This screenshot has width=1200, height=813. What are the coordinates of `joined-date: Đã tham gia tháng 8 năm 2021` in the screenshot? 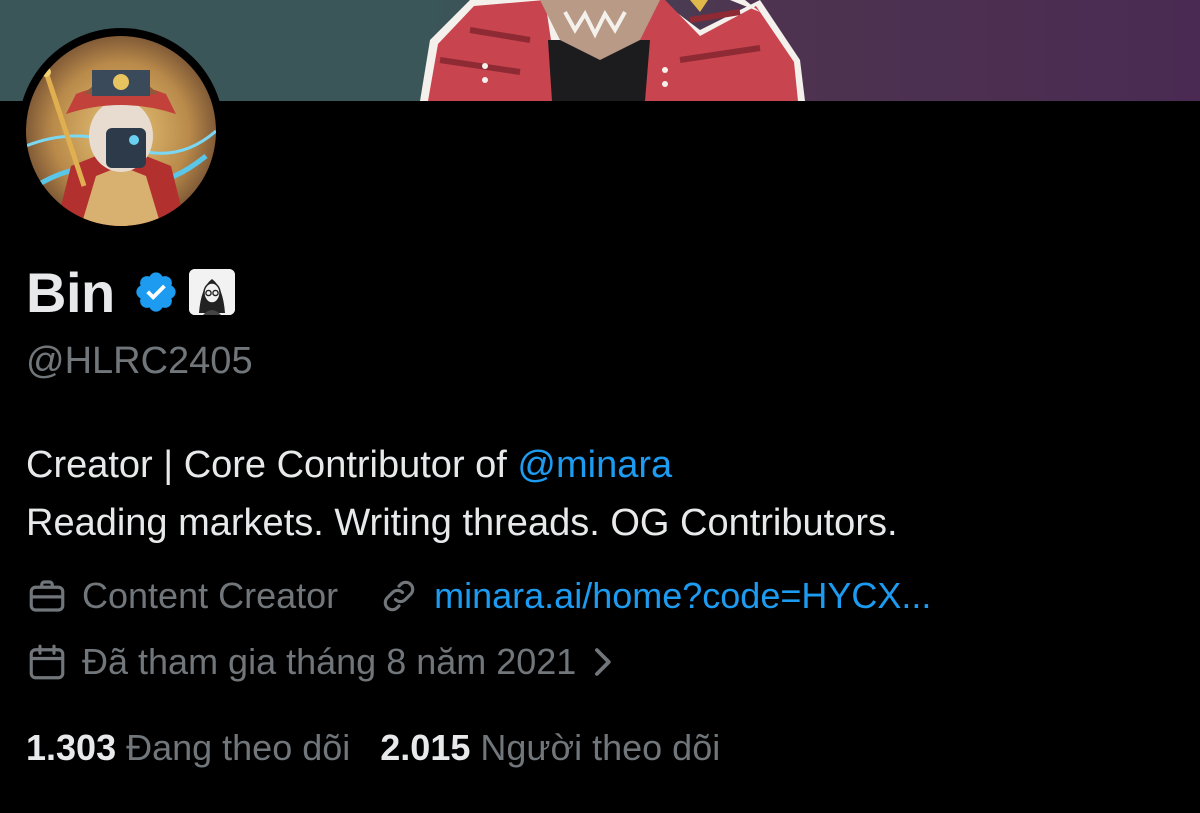 It's located at (329, 661).